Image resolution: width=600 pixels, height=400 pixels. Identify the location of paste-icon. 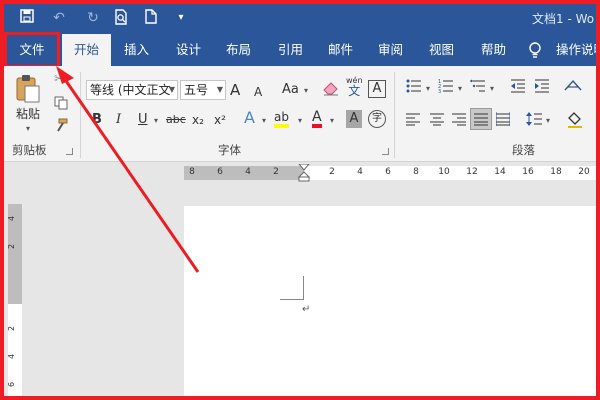
(28, 89).